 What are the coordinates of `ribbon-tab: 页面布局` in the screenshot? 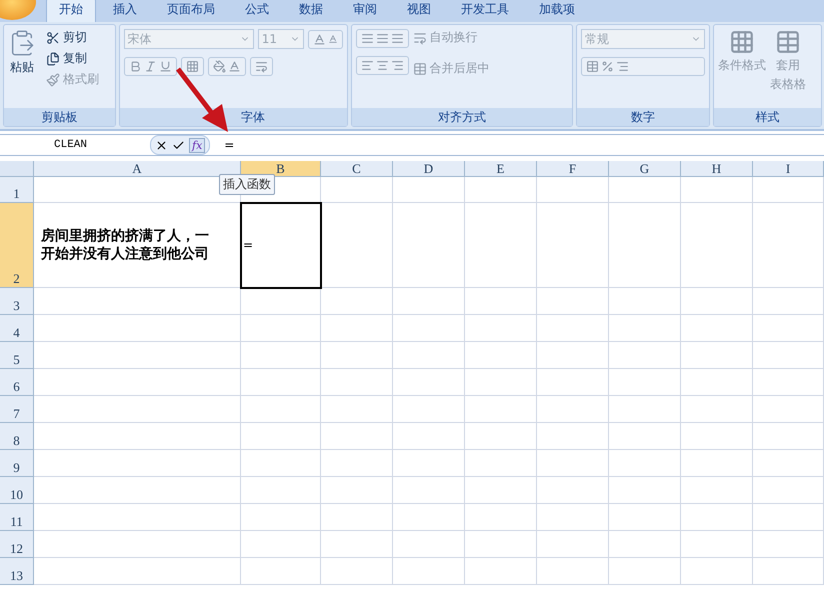 It's located at (191, 11).